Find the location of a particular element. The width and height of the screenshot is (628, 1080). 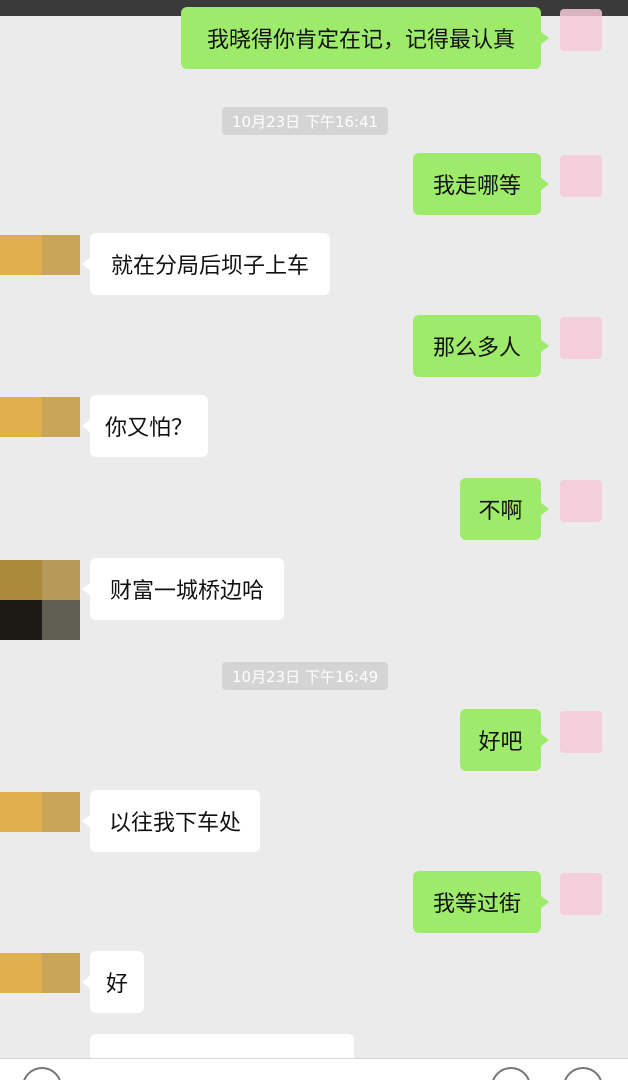

message-row-sent: 我晓得你肯定在记，记得最认真 is located at coordinates (314, 38).